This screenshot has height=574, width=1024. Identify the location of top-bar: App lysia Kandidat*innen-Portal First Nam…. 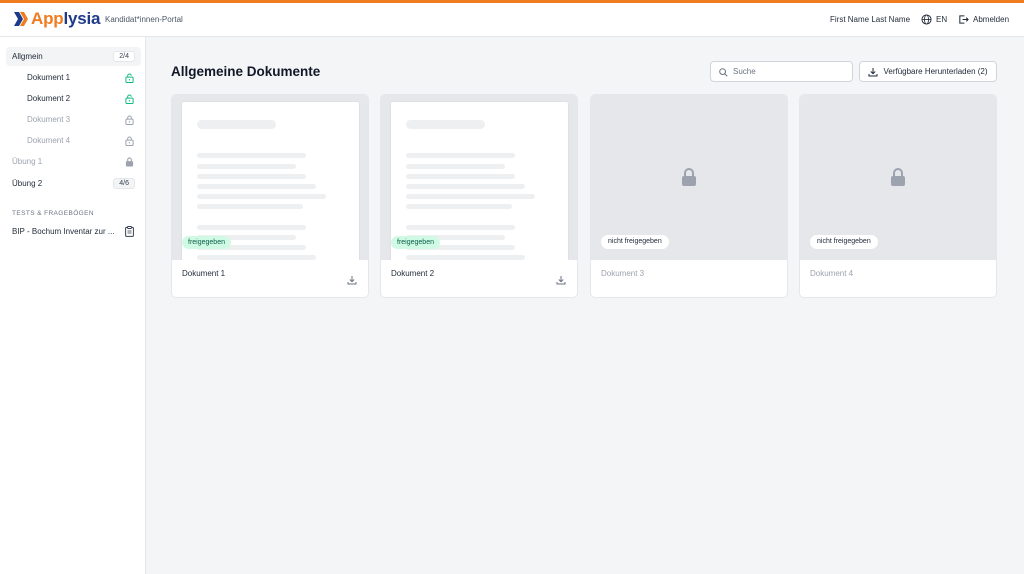
(512, 18).